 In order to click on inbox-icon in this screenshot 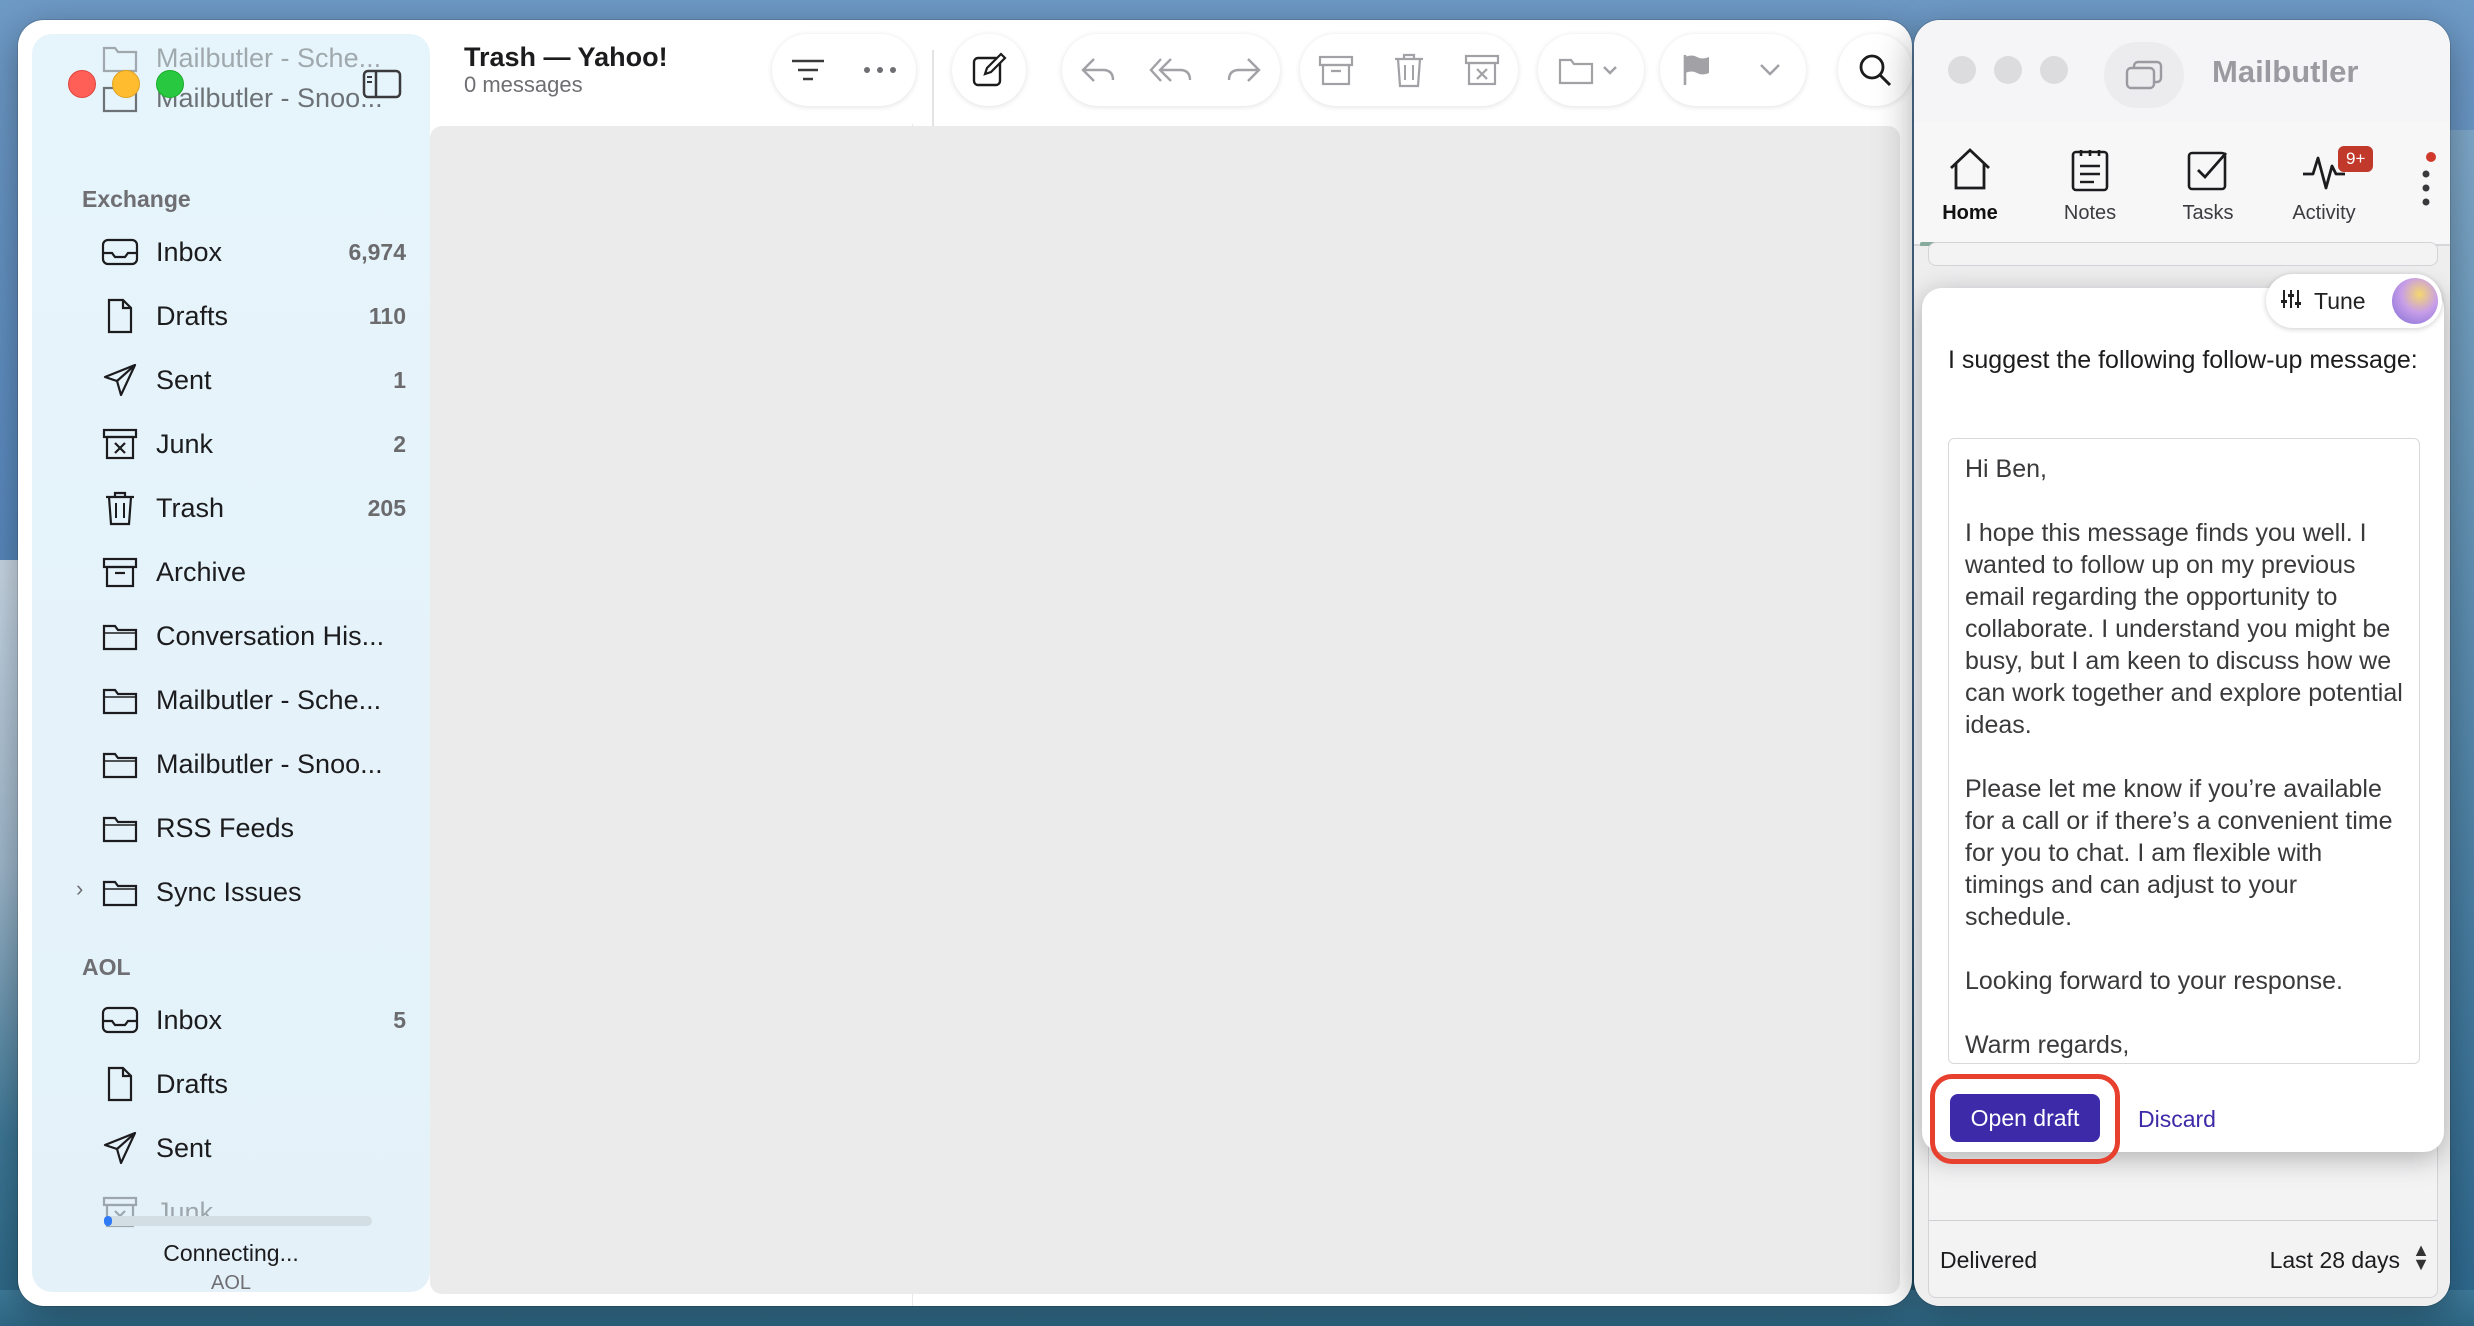, I will do `click(120, 252)`.